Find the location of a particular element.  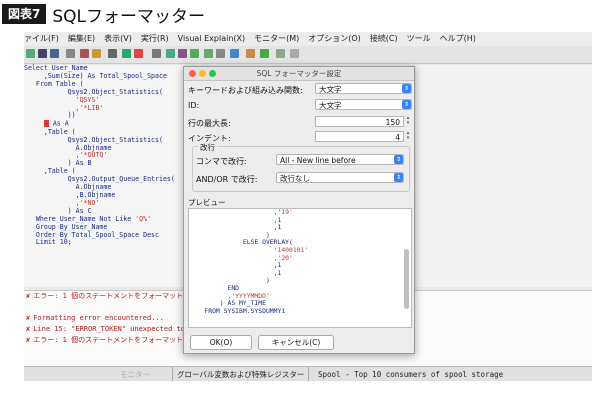

max-line-input: 150 is located at coordinates (359, 121).